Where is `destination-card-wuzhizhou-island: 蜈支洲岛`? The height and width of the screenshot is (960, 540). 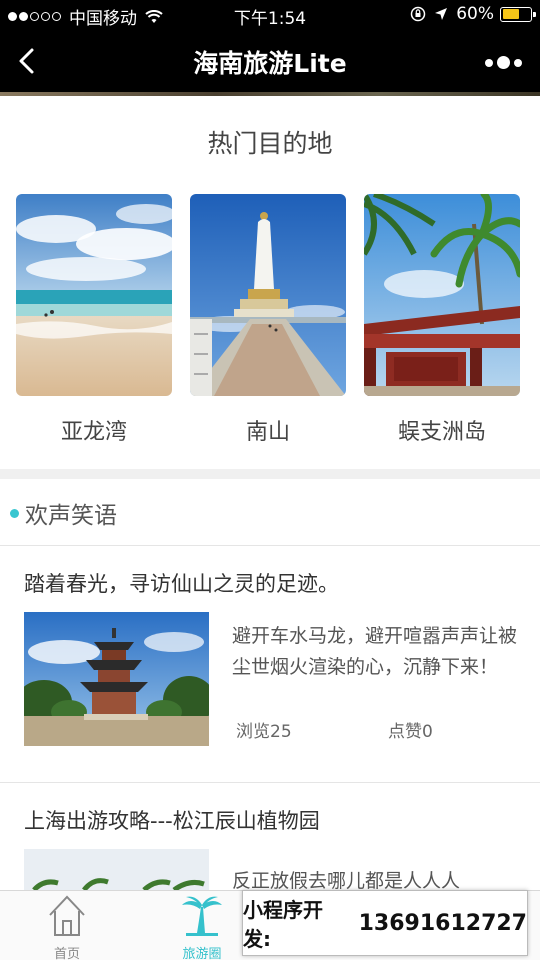 destination-card-wuzhizhou-island: 蜈支洲岛 is located at coordinates (442, 320).